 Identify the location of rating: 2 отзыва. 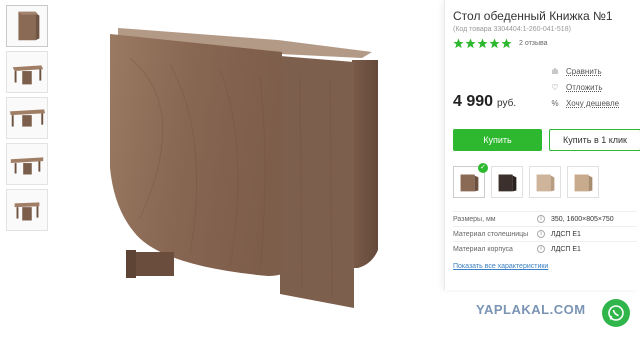
(546, 43).